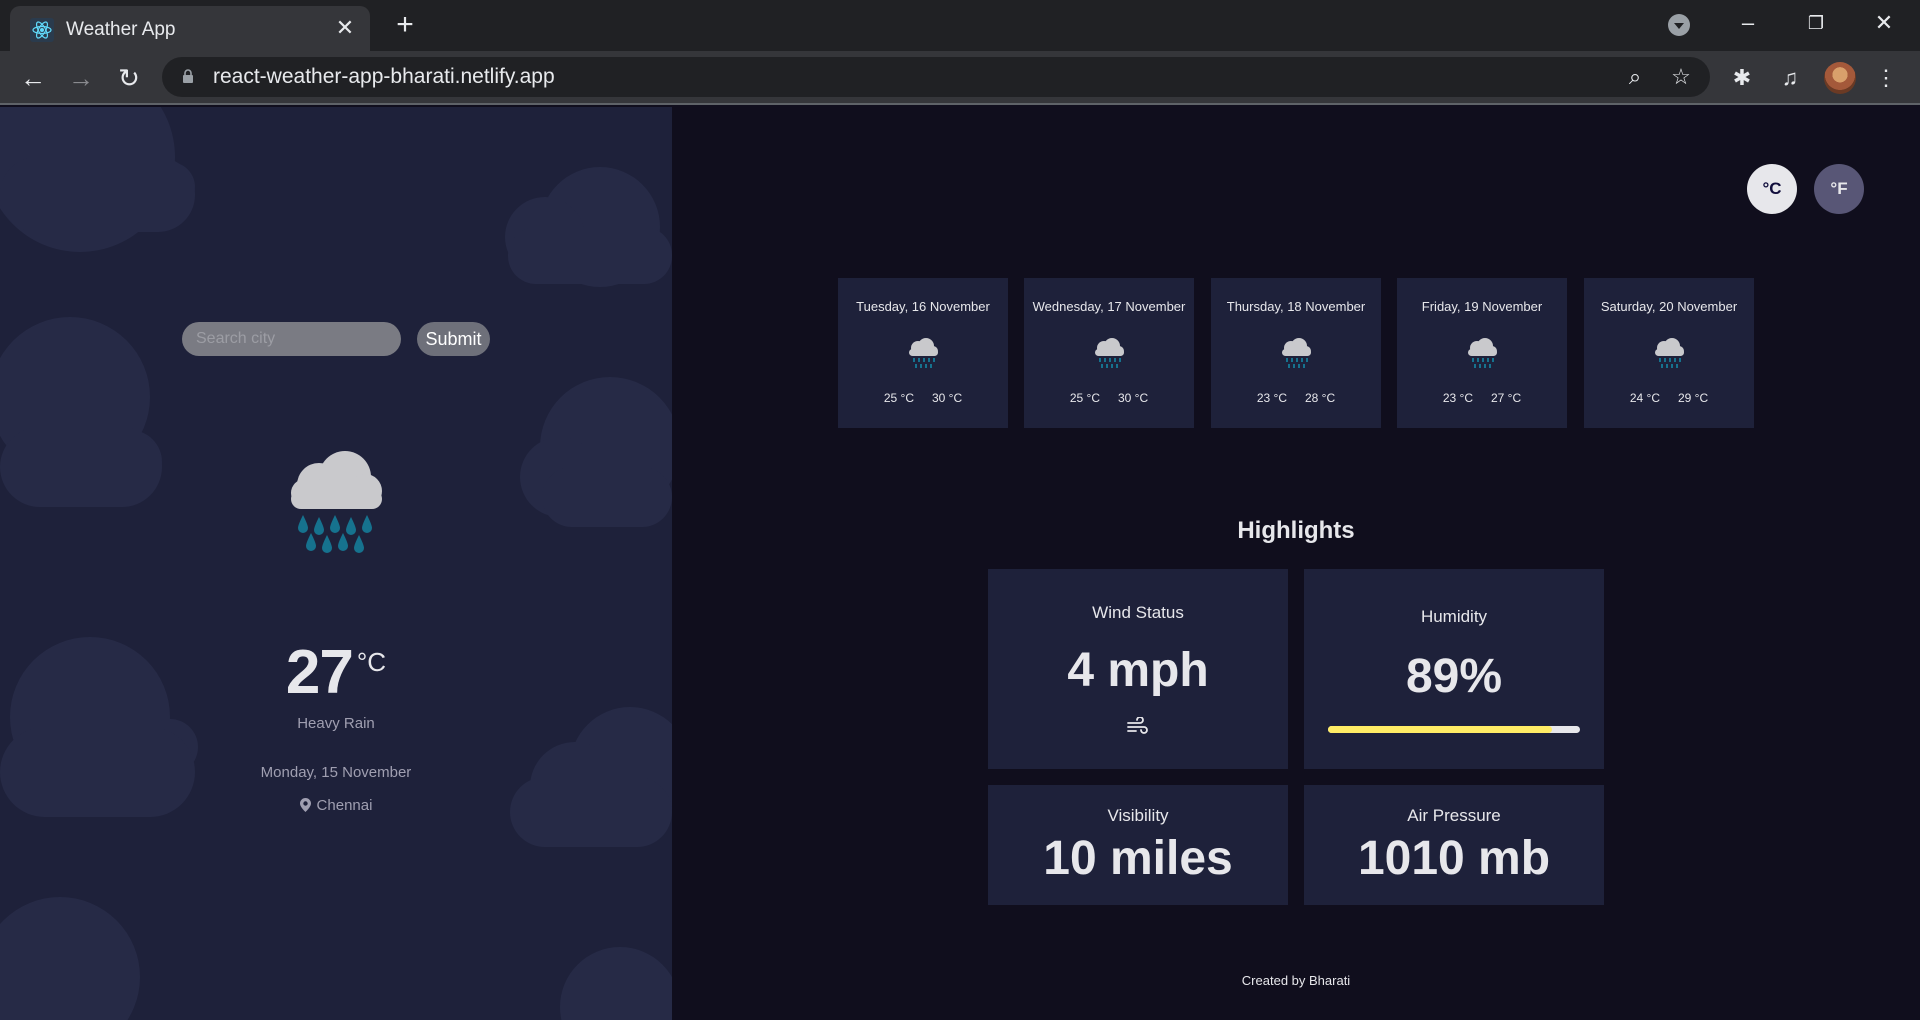  What do you see at coordinates (1816, 23) in the screenshot?
I see `restore-icon: ❐` at bounding box center [1816, 23].